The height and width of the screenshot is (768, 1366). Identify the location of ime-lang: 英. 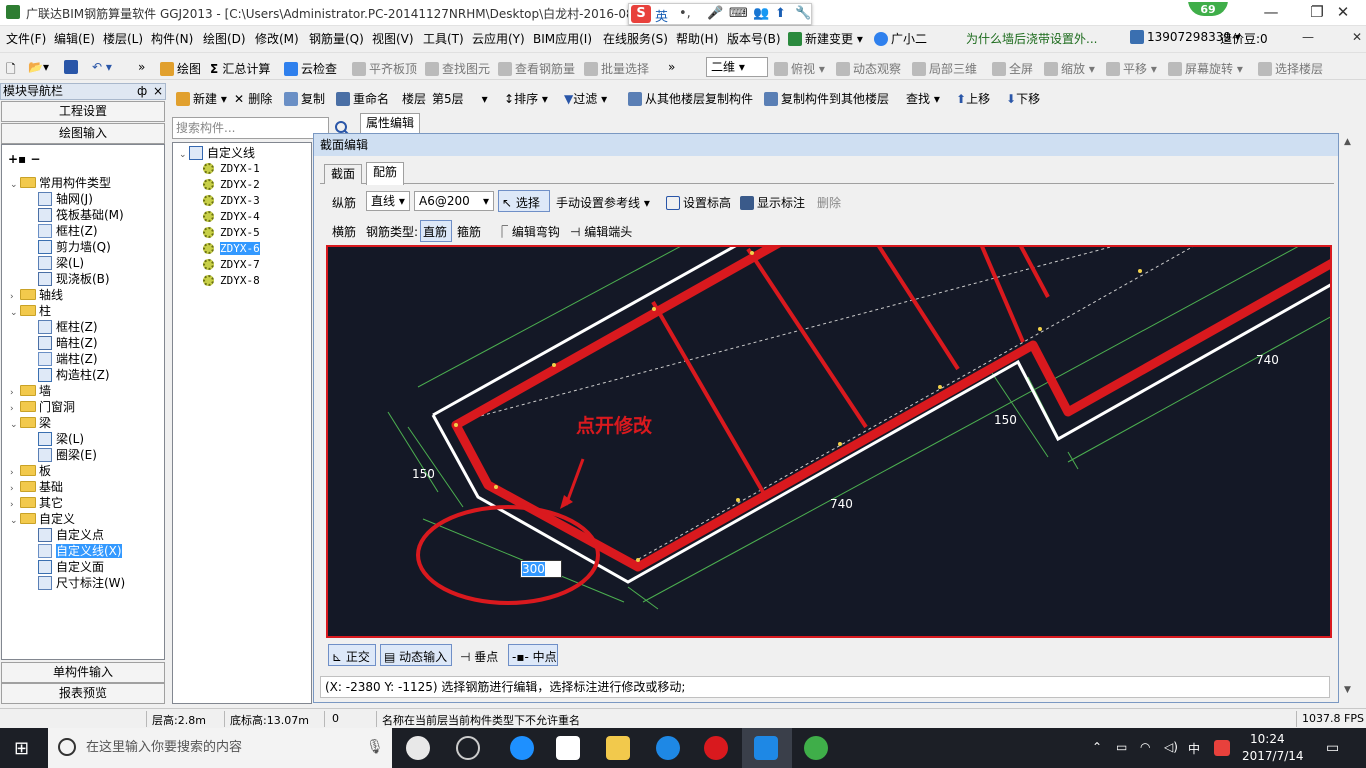
(661, 15).